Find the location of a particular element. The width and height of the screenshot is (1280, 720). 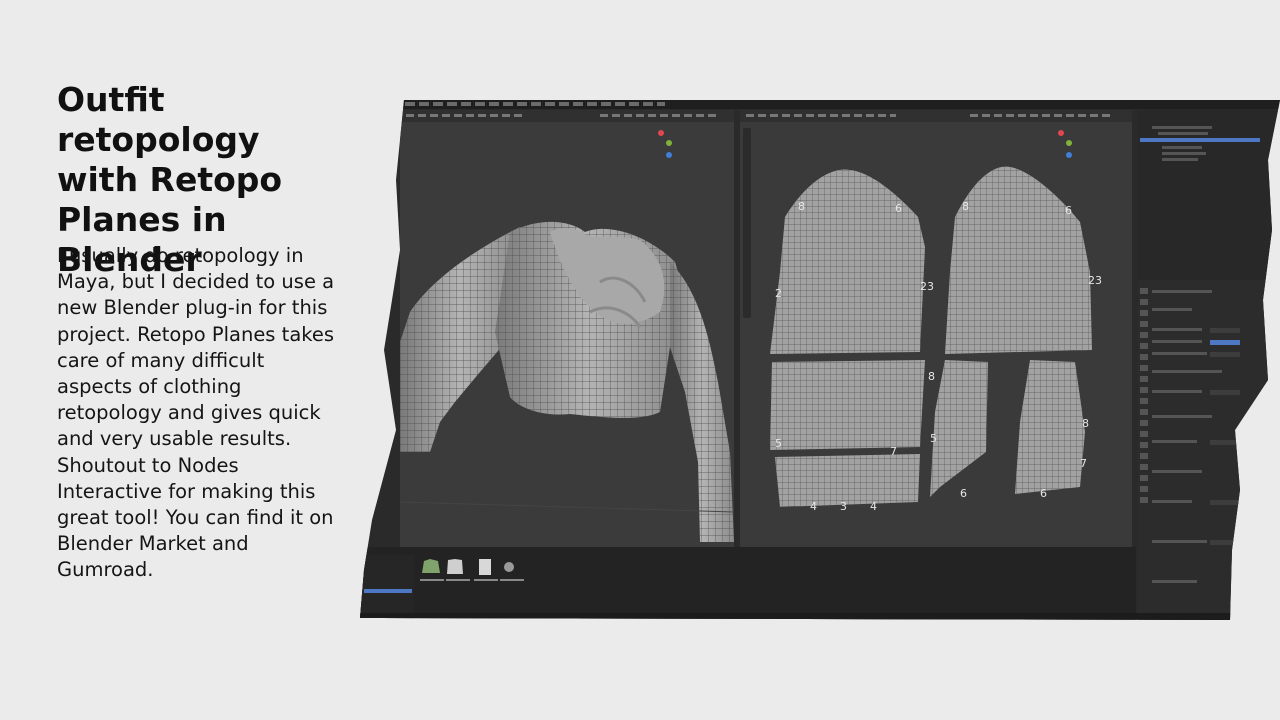

tool-shelf is located at coordinates (747, 223).